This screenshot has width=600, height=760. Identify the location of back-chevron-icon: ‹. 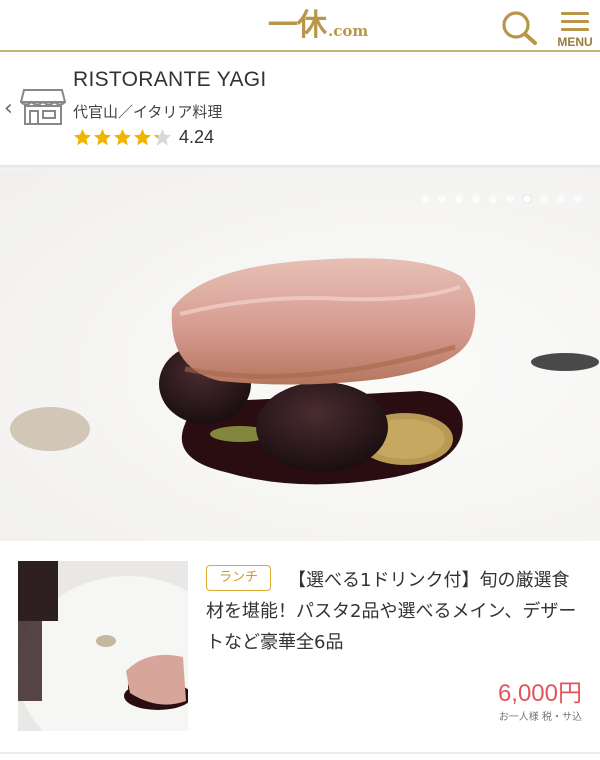
(8, 108).